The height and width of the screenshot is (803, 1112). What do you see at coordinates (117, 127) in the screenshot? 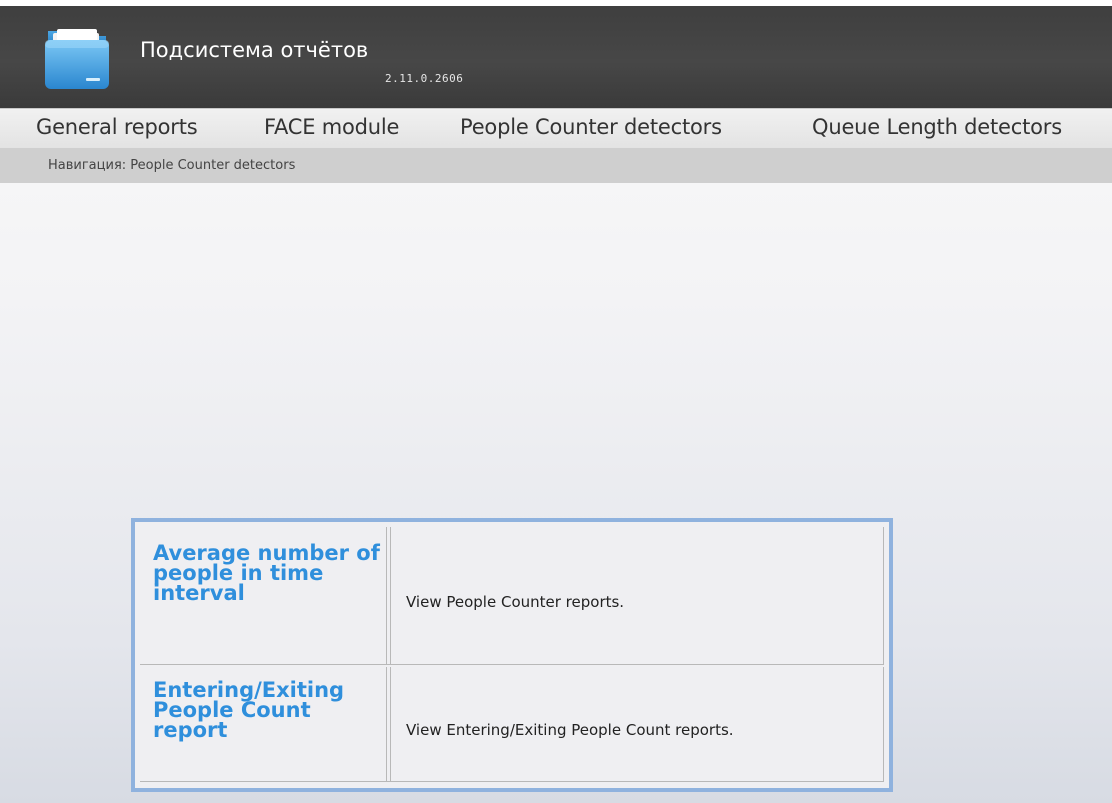
I see `menu-item-general-reports: General reports` at bounding box center [117, 127].